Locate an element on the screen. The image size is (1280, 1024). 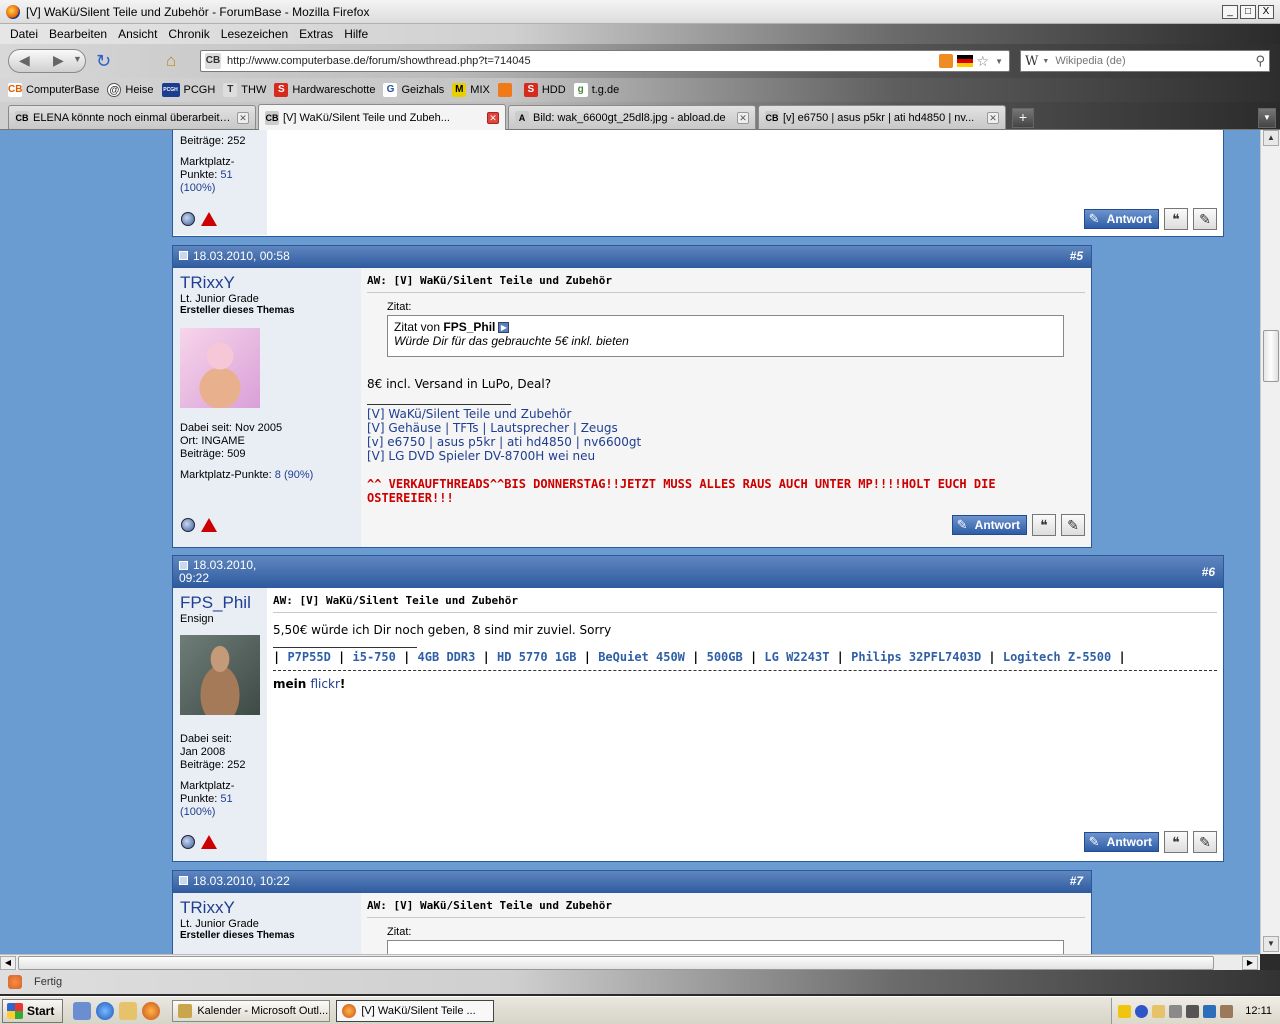
tab-list-button: ▼ is located at coordinates (1267, 118).